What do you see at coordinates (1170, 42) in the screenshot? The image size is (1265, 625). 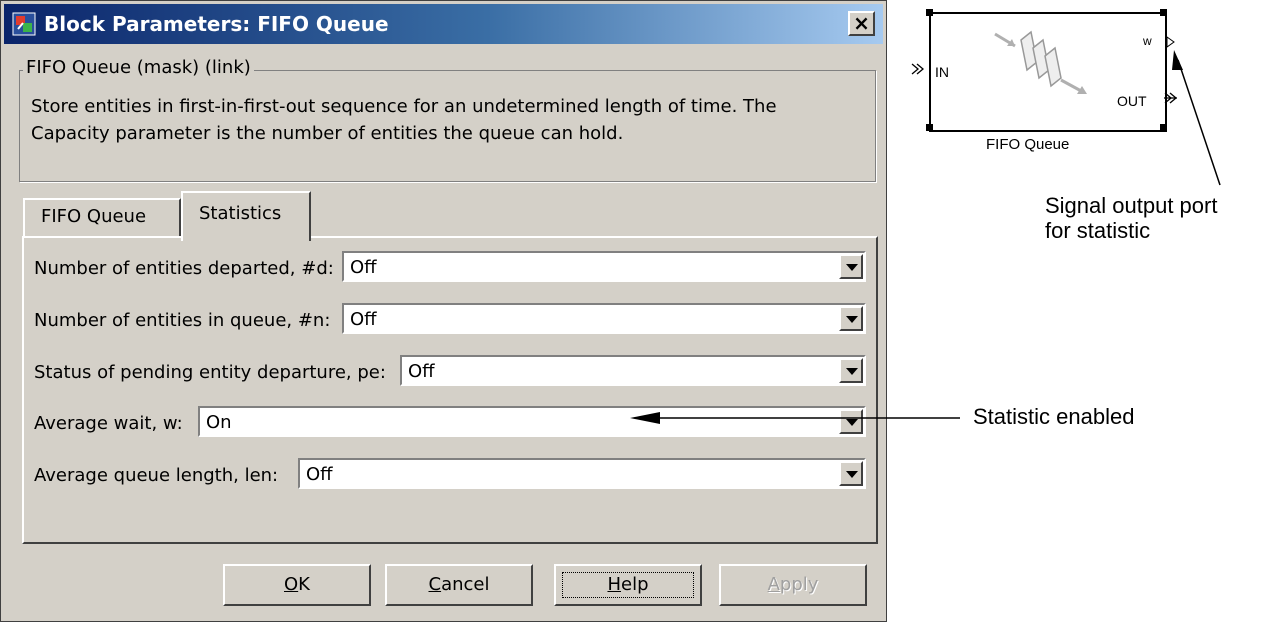 I see `signal-port-icon` at bounding box center [1170, 42].